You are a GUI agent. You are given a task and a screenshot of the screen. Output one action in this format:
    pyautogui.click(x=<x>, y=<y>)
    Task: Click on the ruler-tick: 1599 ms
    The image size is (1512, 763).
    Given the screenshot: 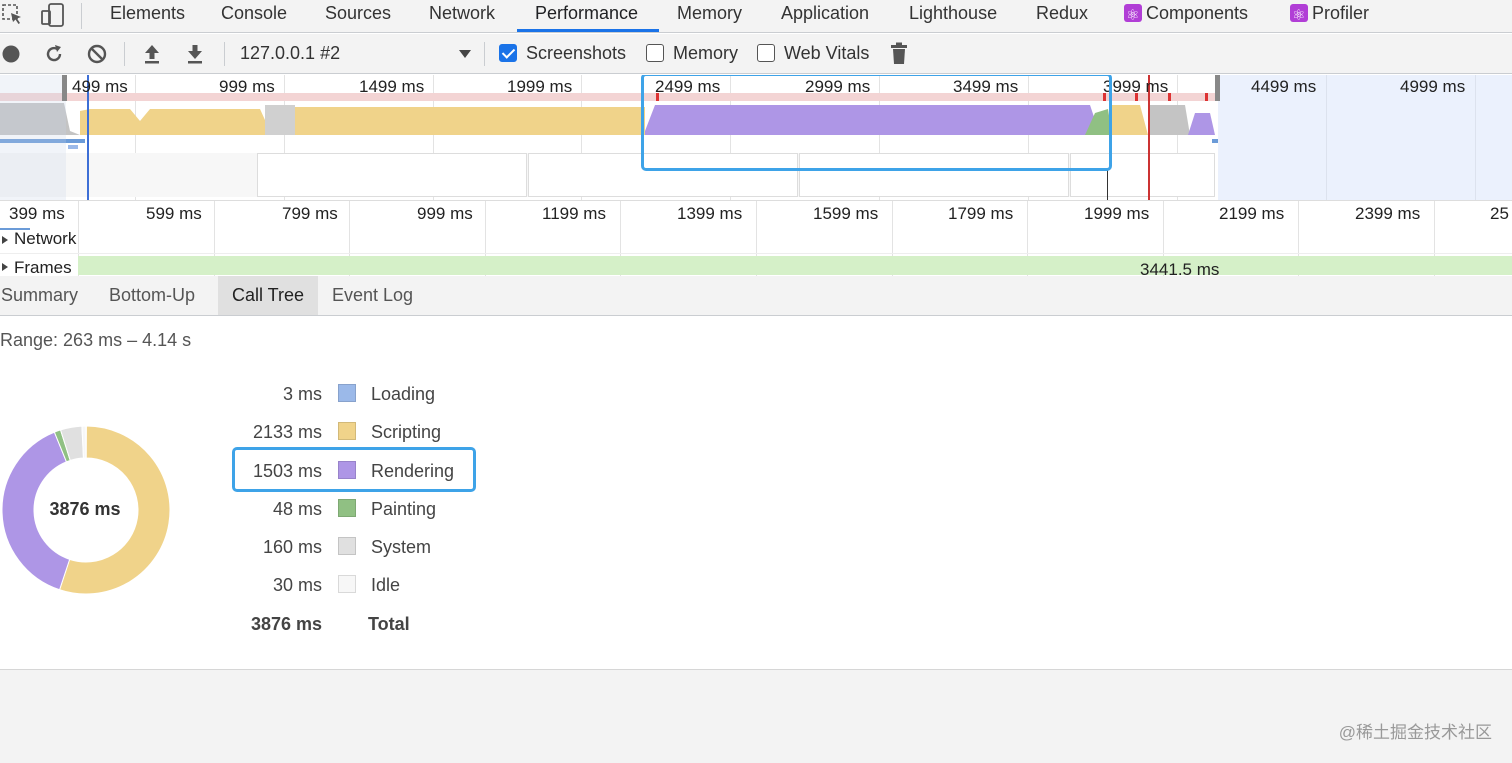 What is the action you would take?
    pyautogui.click(x=846, y=213)
    